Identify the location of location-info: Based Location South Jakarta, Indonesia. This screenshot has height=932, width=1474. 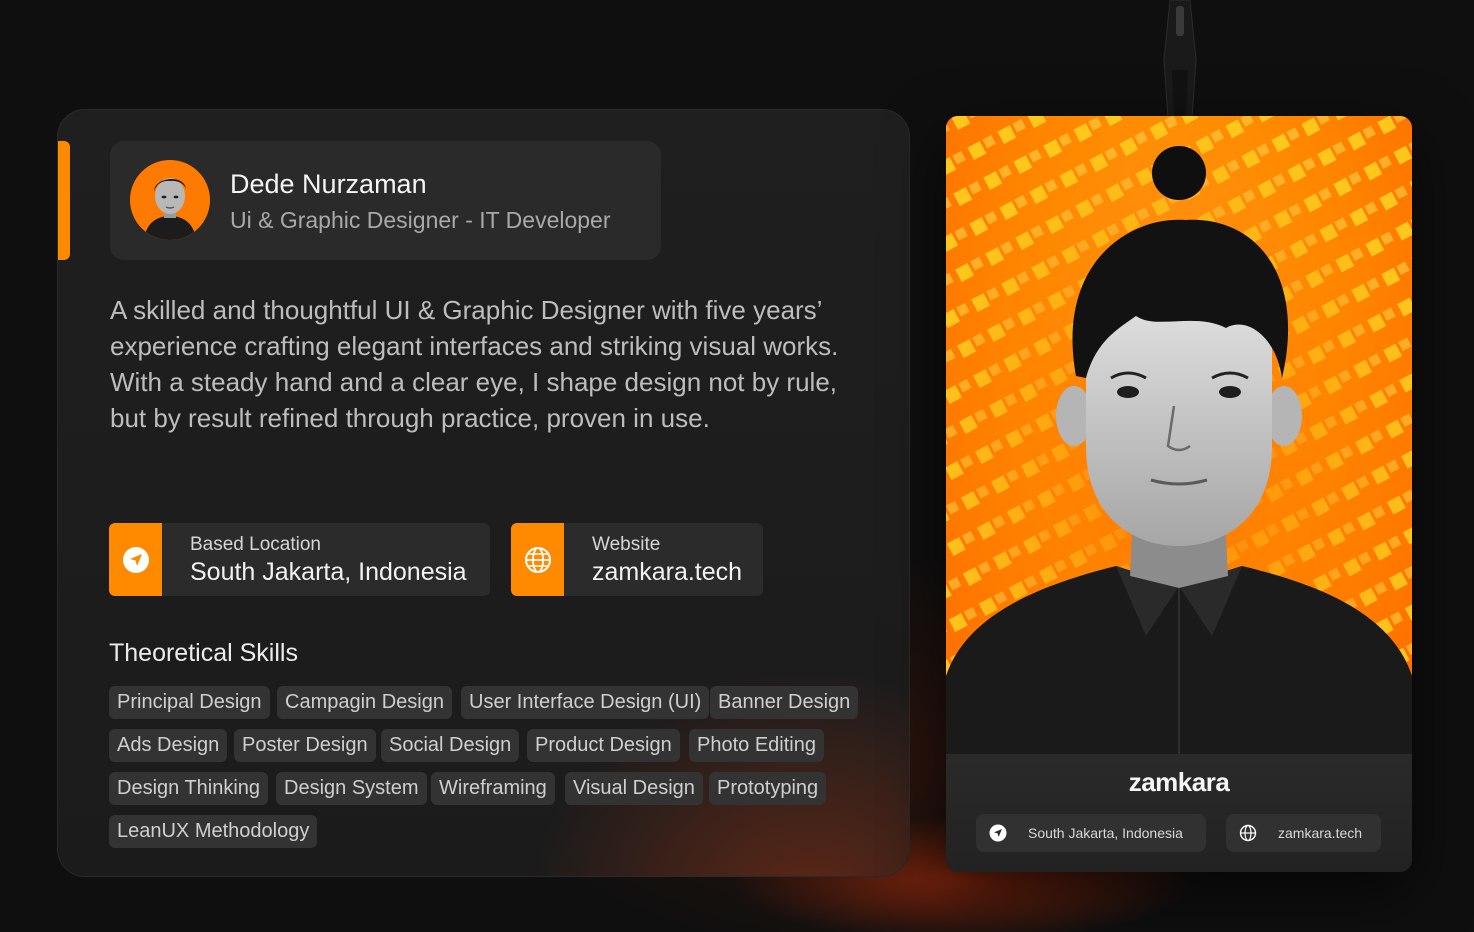
(299, 559).